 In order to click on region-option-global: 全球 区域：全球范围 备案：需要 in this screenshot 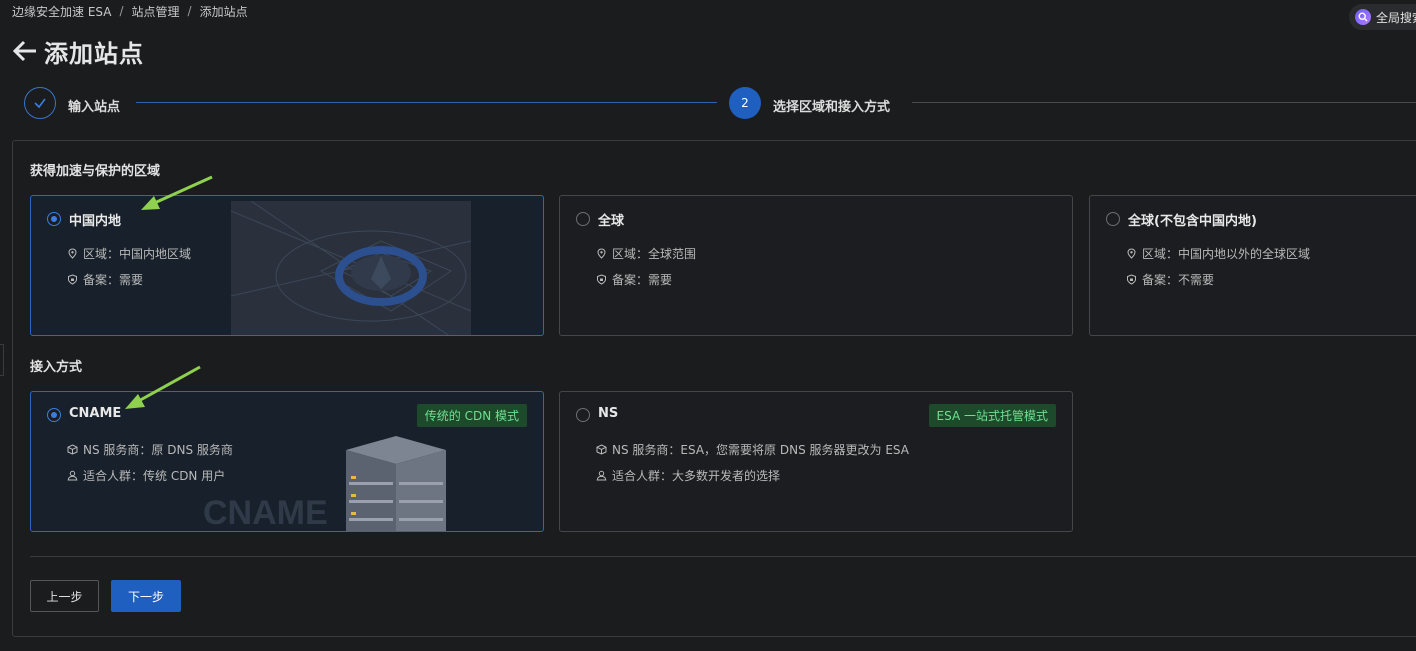, I will do `click(816, 265)`.